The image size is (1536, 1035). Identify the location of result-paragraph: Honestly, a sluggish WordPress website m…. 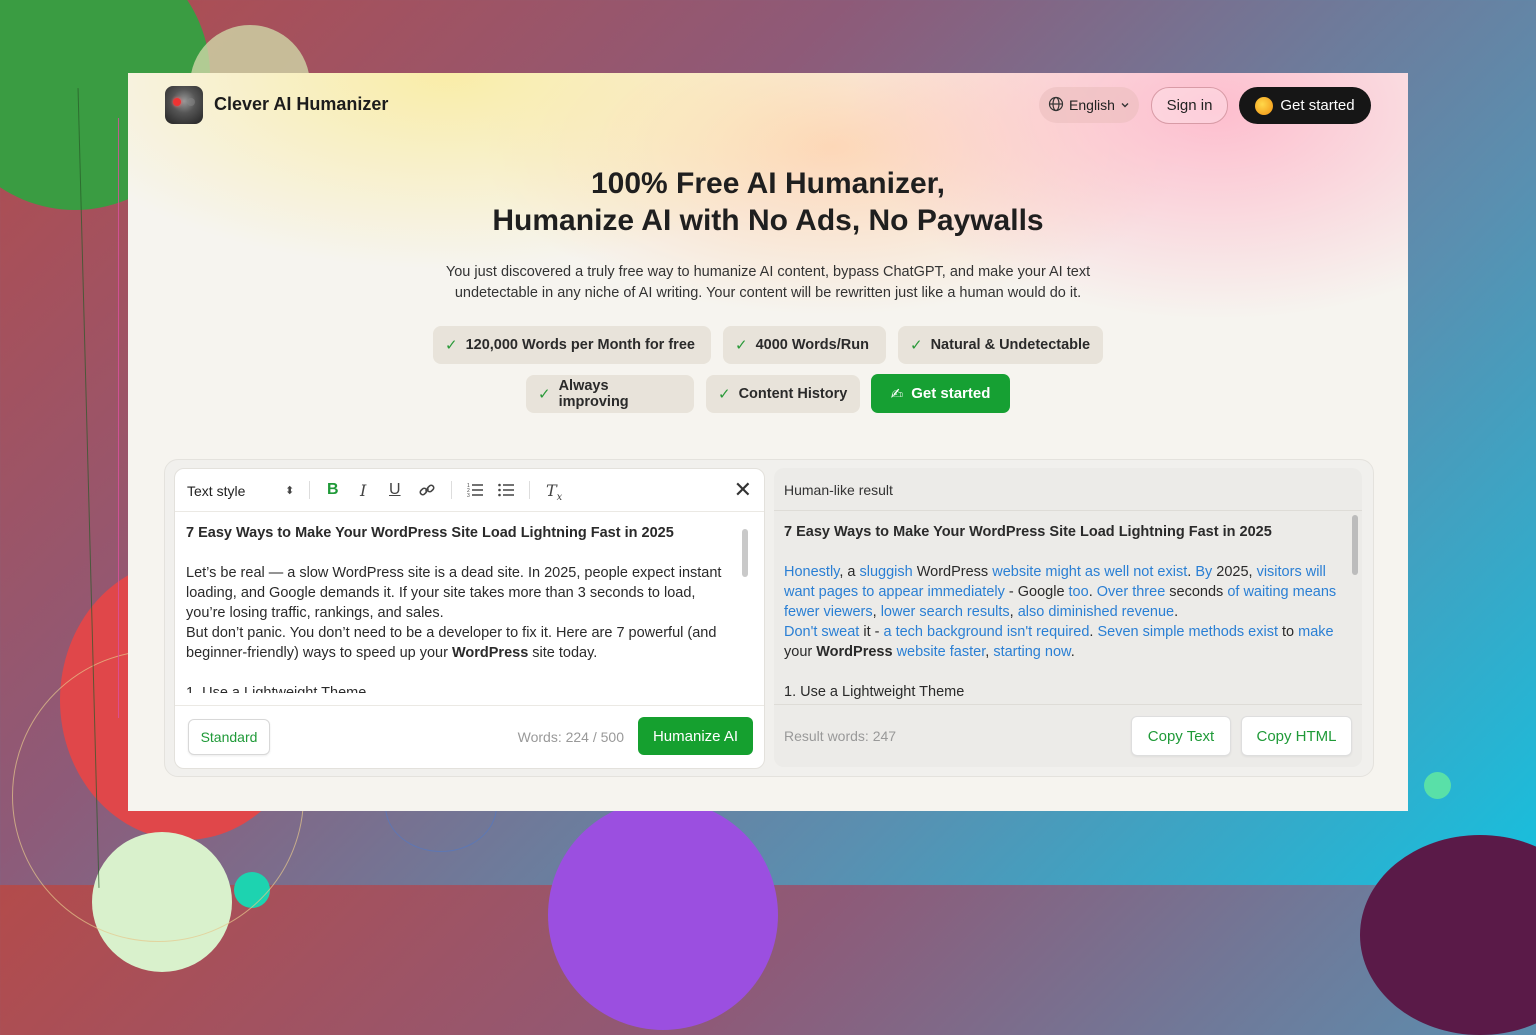
(1060, 592).